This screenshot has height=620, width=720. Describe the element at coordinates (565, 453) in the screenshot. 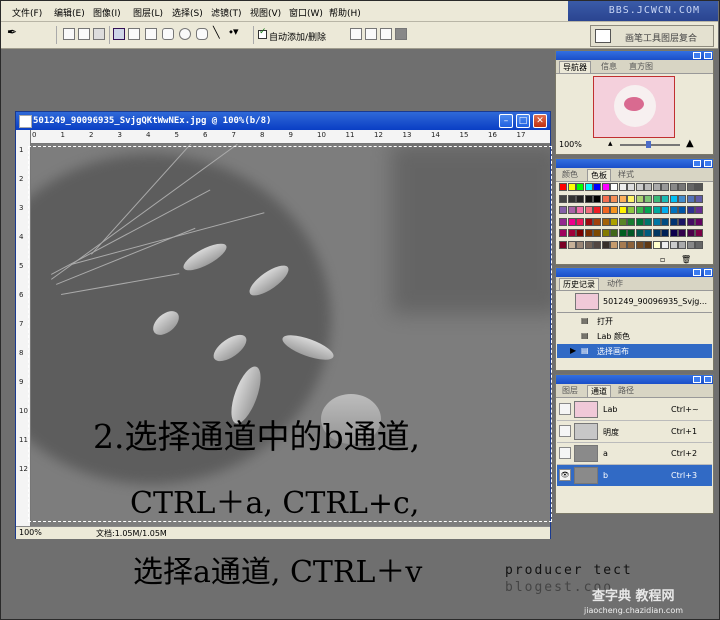

I see `visibility-toggle` at that location.